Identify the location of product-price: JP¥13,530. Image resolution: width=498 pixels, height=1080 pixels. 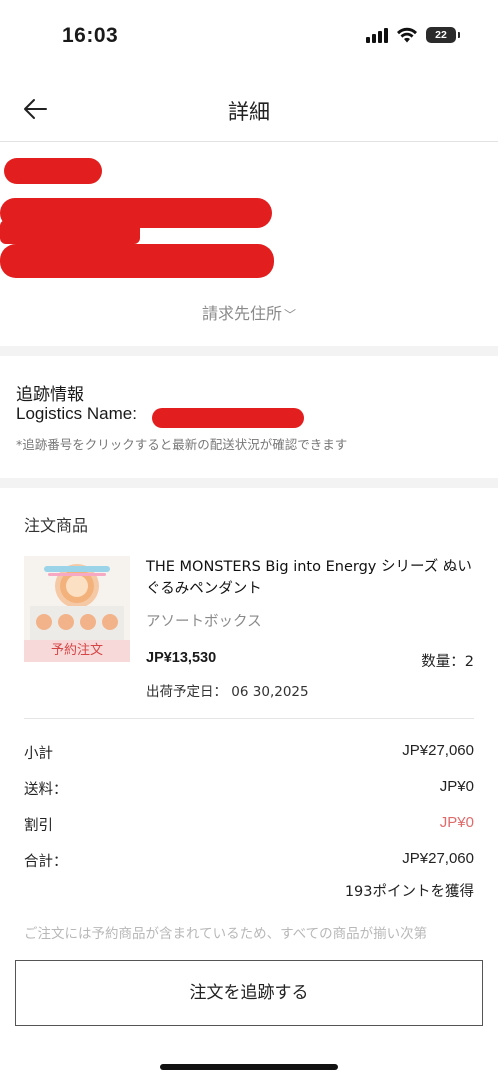
(181, 658).